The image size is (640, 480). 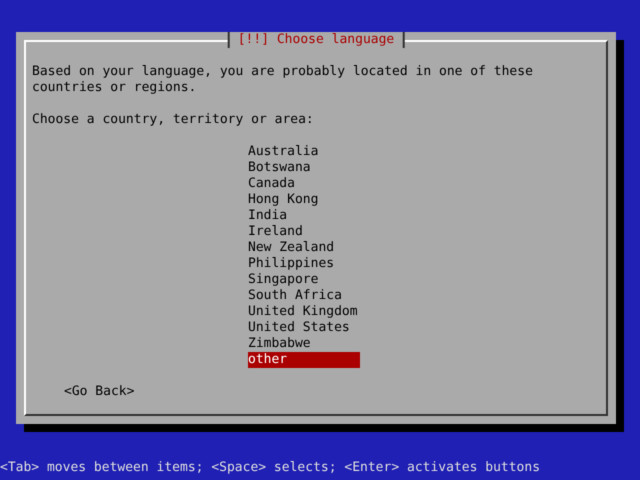 I want to click on message-text: Based on your language, you are probably located in one of these countries or regions., so click(x=283, y=80).